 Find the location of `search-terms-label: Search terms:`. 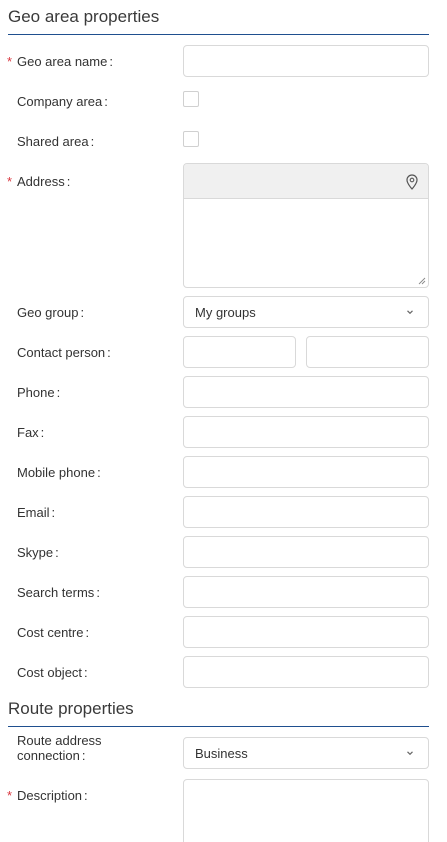

search-terms-label: Search terms: is located at coordinates (58, 592).